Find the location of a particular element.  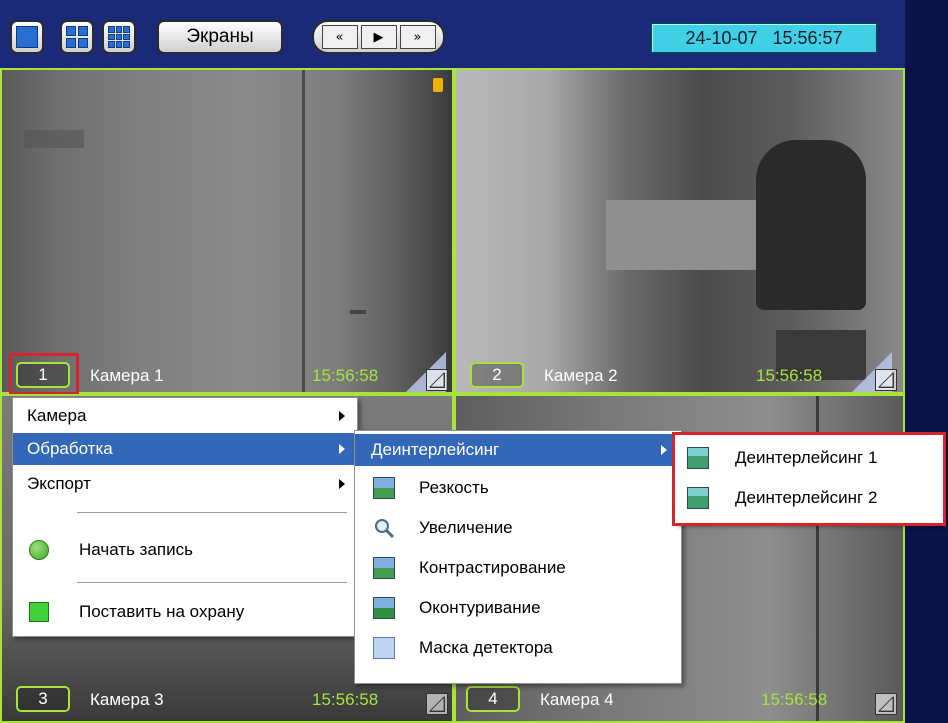

arm-icon is located at coordinates (39, 612).